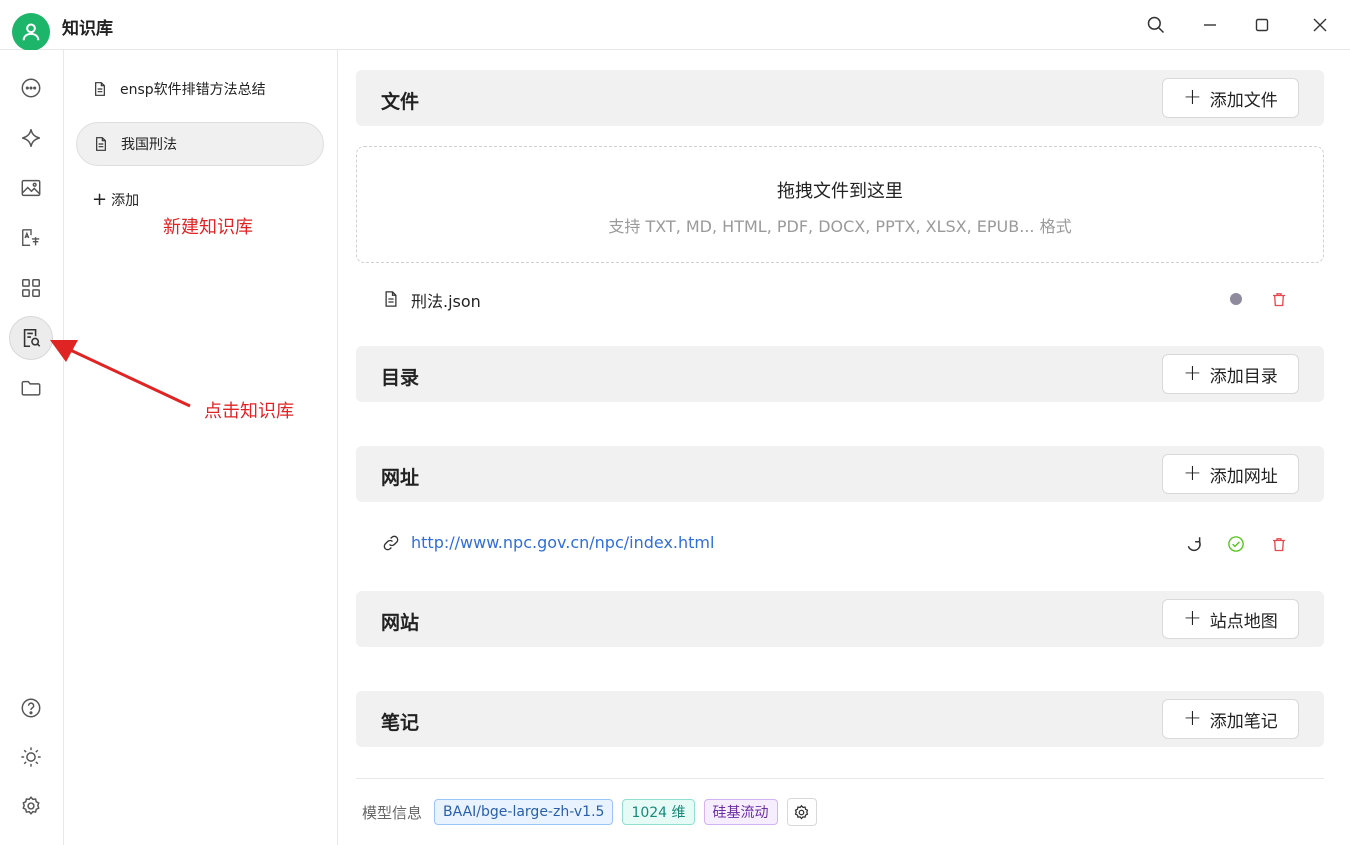 The image size is (1350, 845). I want to click on user-avatar, so click(31, 32).